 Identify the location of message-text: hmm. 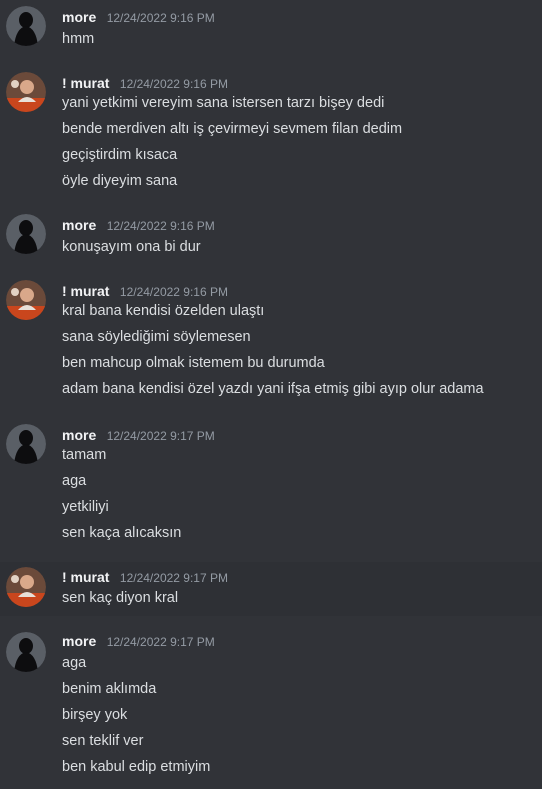
(78, 39).